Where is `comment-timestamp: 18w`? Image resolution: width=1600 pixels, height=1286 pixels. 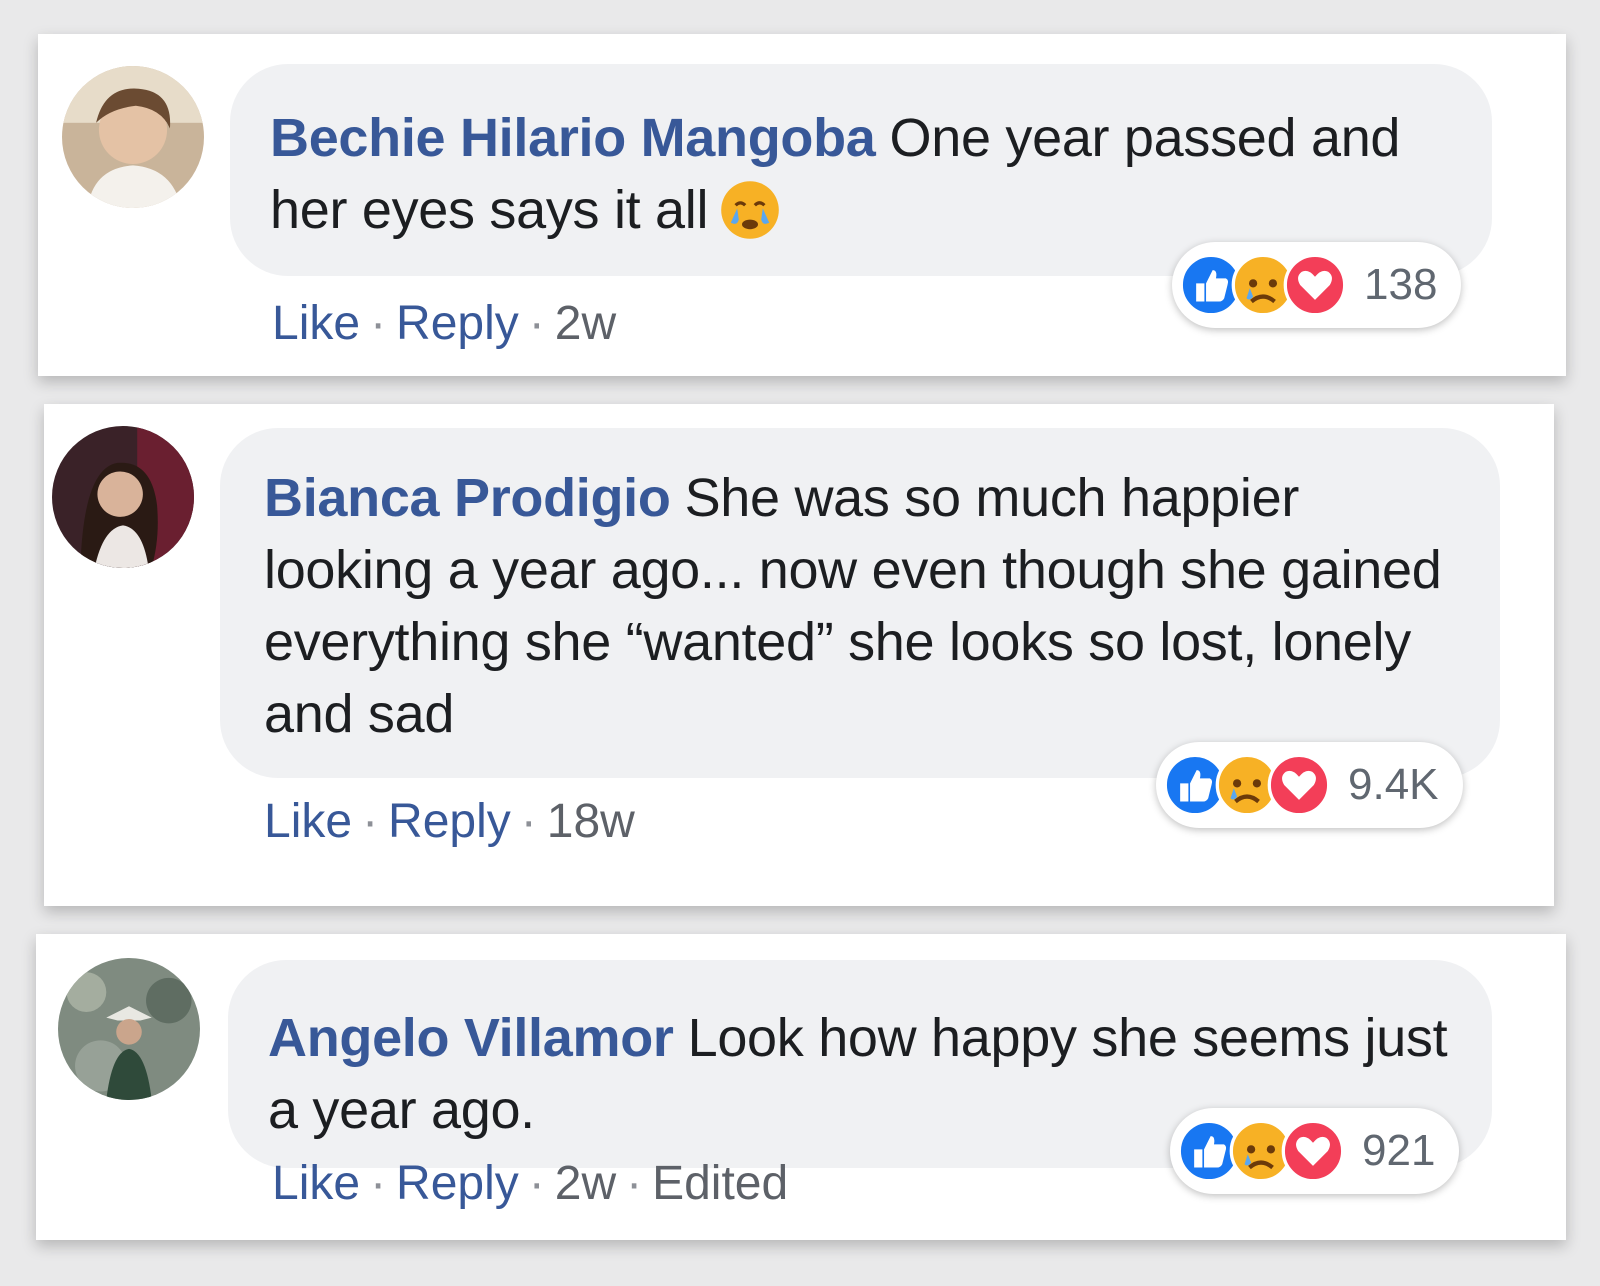 comment-timestamp: 18w is located at coordinates (591, 821).